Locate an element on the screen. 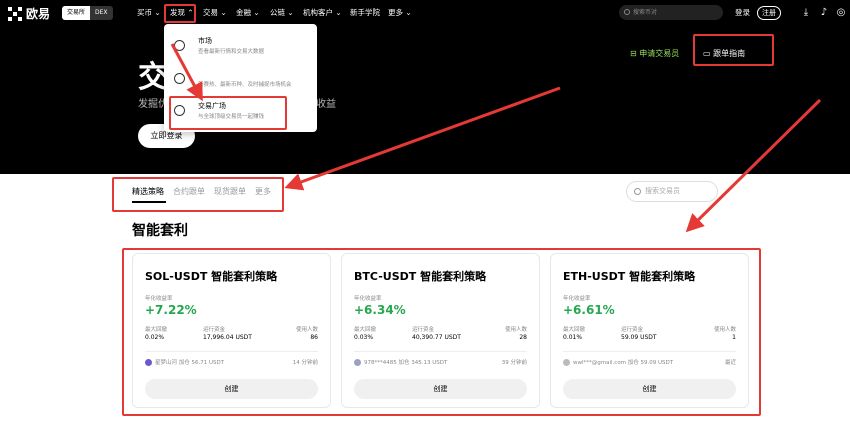 Image resolution: width=850 pixels, height=431 pixels. login-link: 登录 is located at coordinates (742, 13).